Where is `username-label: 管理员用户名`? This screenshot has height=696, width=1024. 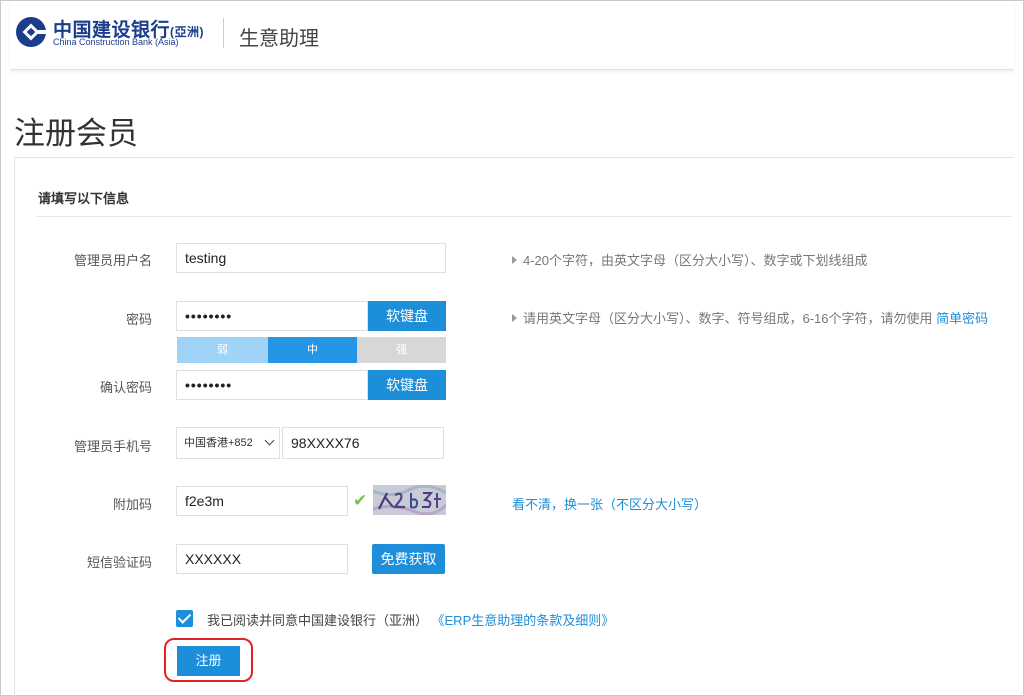 username-label: 管理员用户名 is located at coordinates (112, 260).